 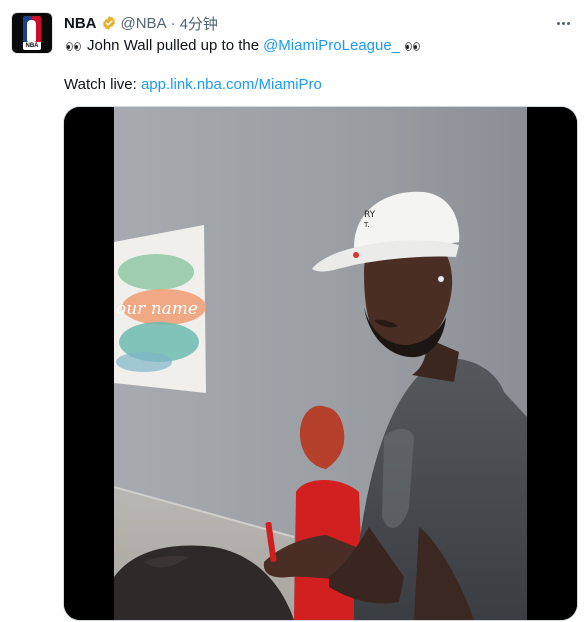 I want to click on author-handle: @NBA, so click(x=144, y=23).